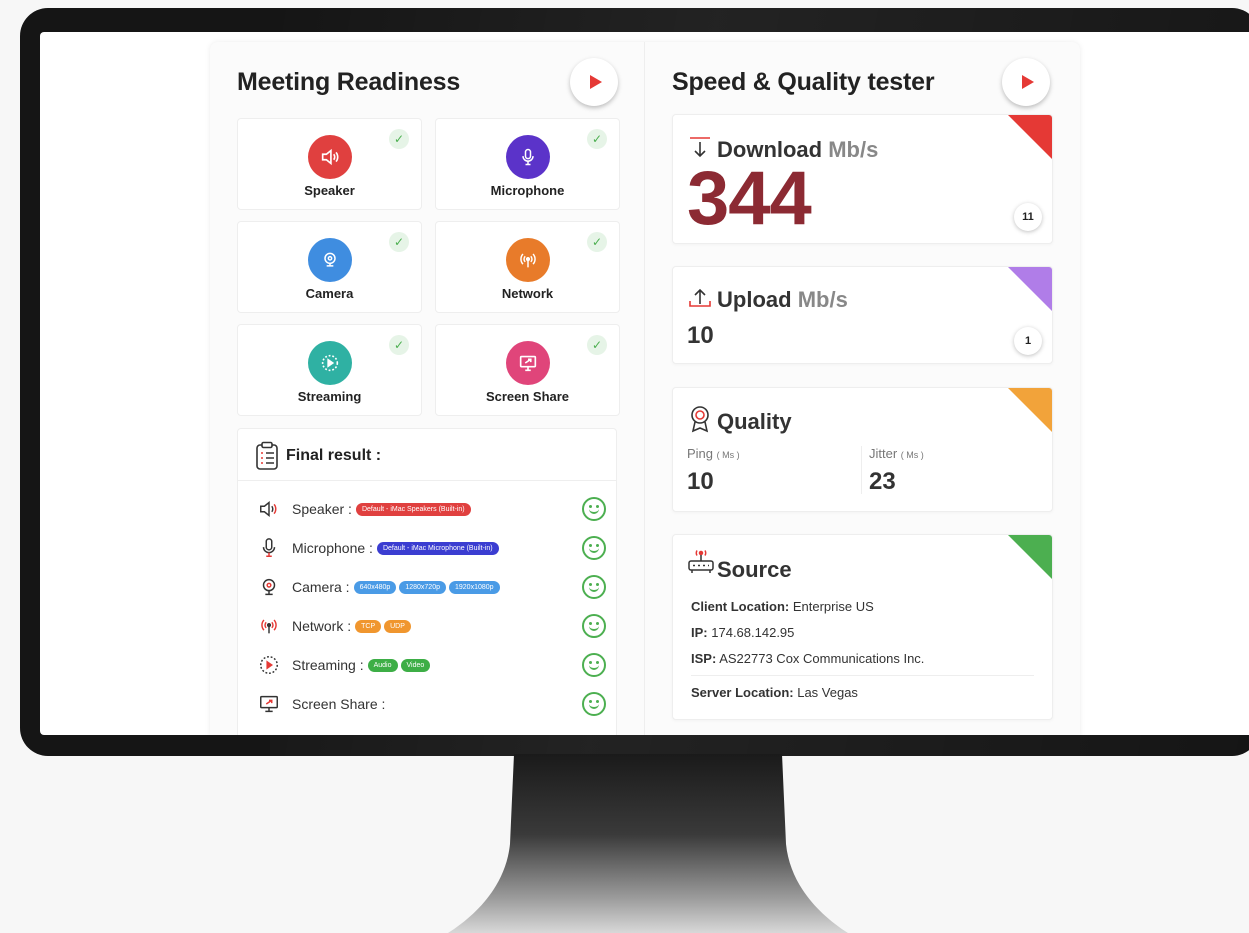 The image size is (1249, 933). I want to click on device-tile-streaming: Streaming ✓, so click(329, 370).